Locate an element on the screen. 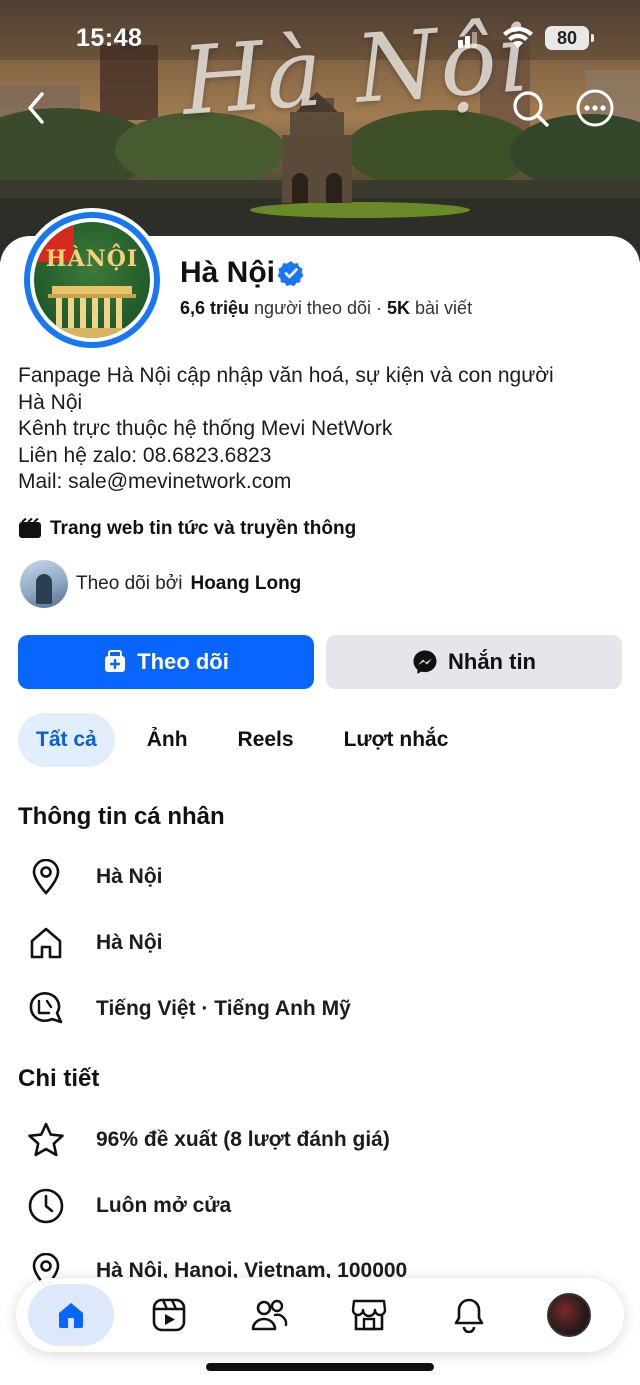  personal-info-title: Thông tin cá nhân is located at coordinates (121, 816).